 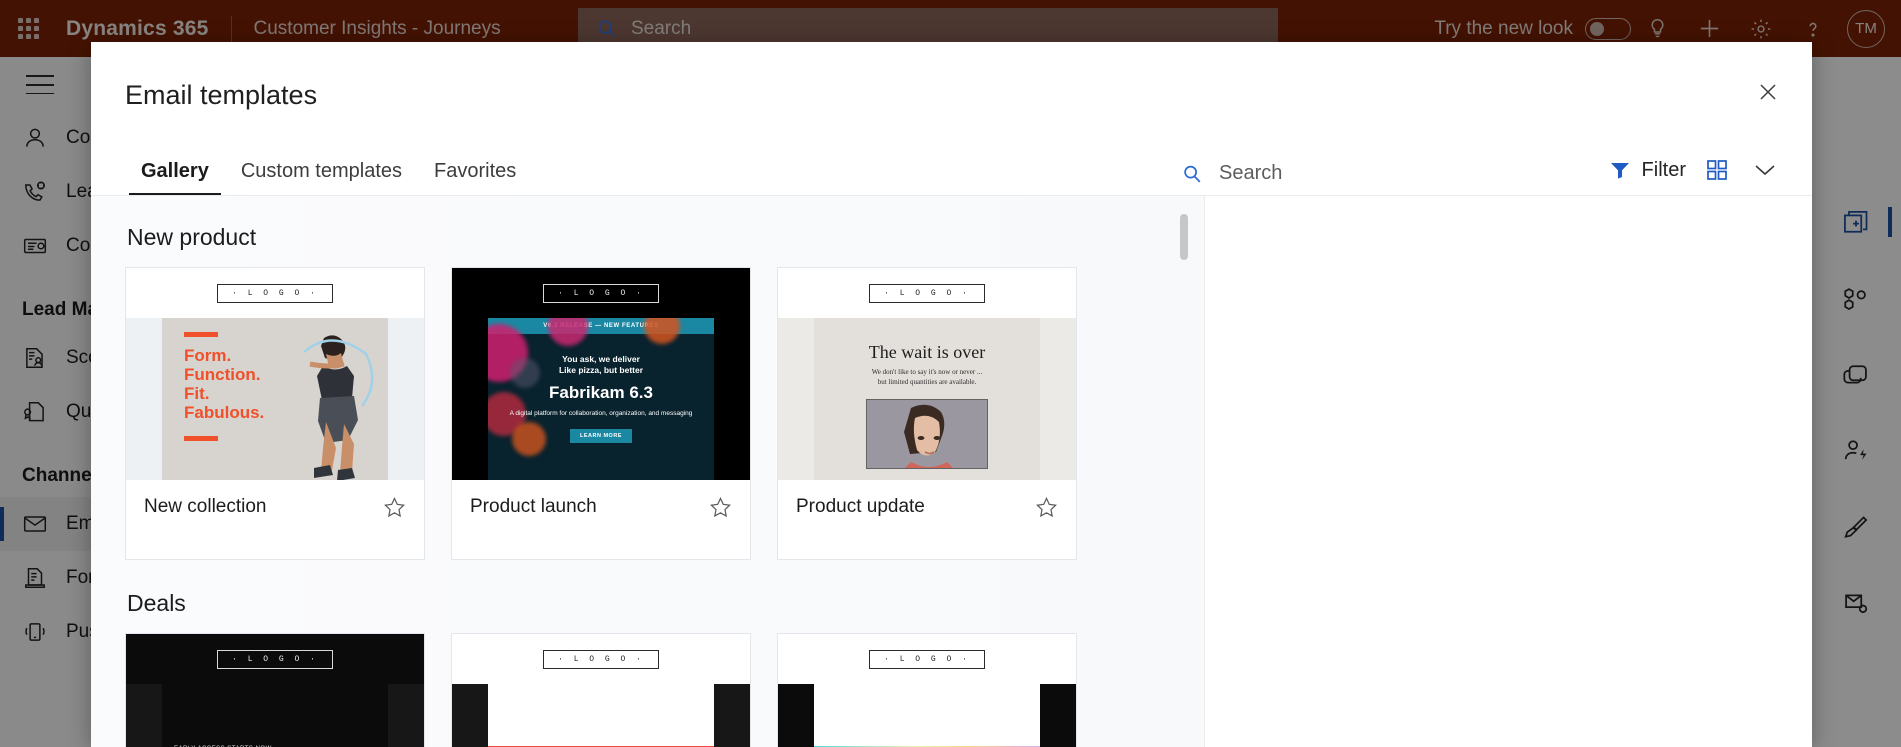 What do you see at coordinates (192, 237) in the screenshot?
I see `section-title: New product` at bounding box center [192, 237].